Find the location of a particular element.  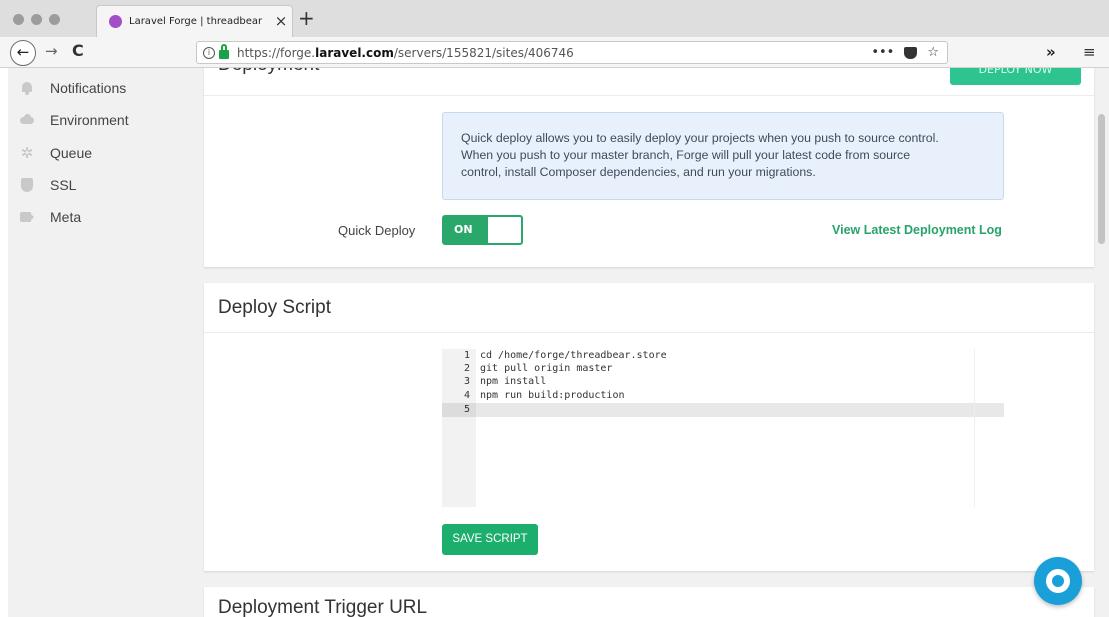

code-line: cd /home/forge/threadbear.store is located at coordinates (573, 355).